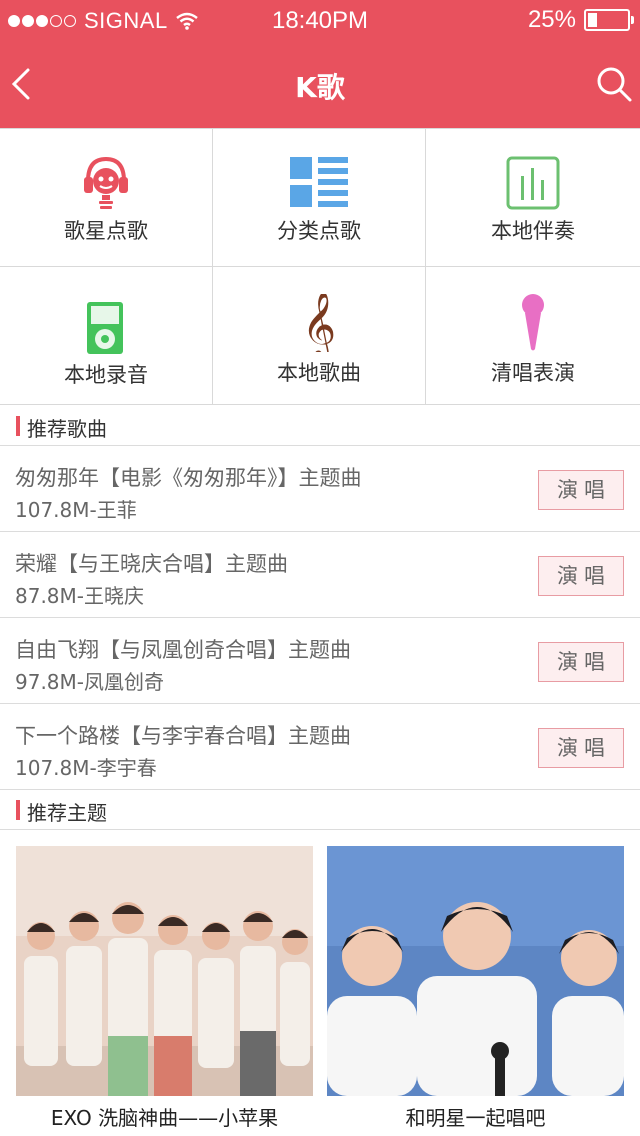 This screenshot has height=1136, width=640. I want to click on feature-accompaniment: 本地伴奏, so click(533, 198).